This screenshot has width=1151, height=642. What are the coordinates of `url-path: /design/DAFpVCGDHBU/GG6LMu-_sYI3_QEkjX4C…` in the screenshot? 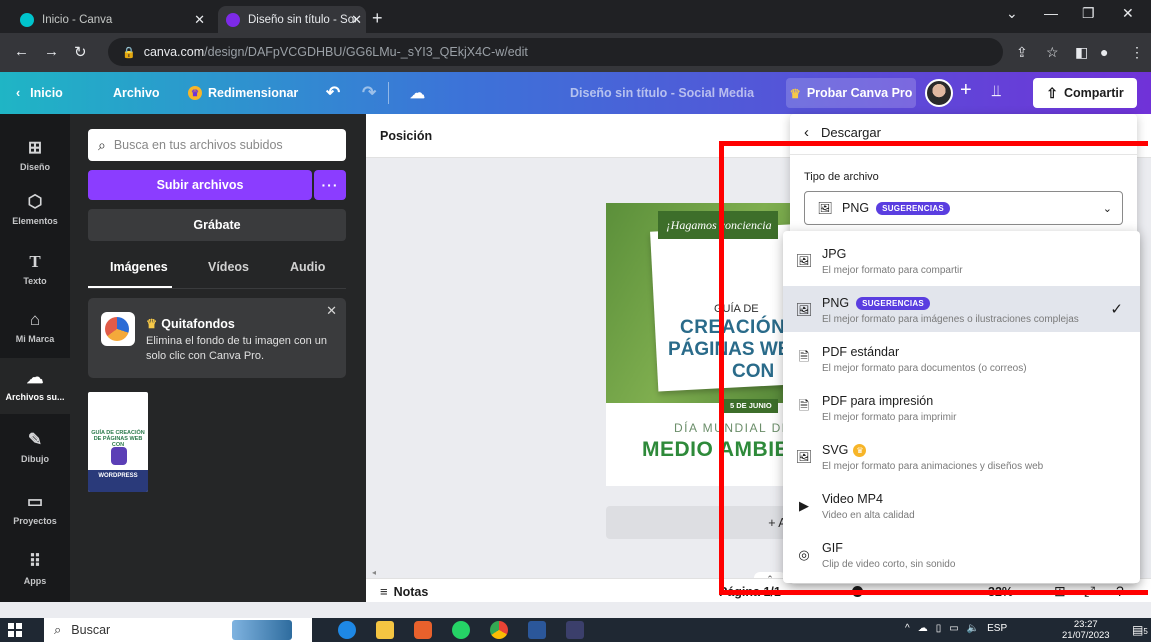 It's located at (366, 52).